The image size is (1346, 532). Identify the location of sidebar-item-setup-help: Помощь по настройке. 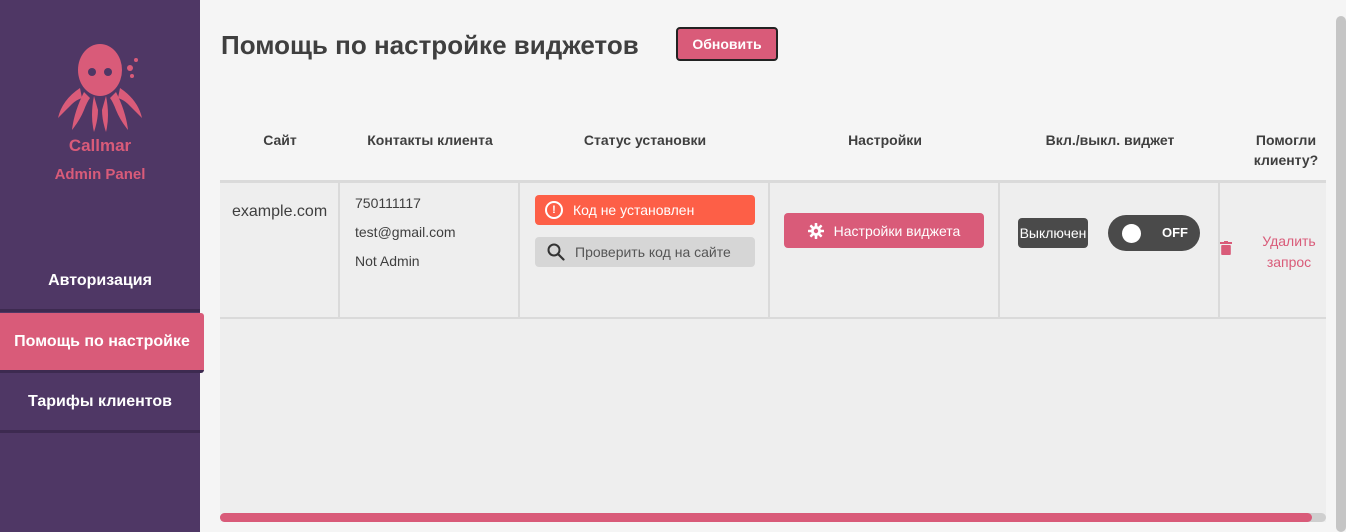
(102, 343).